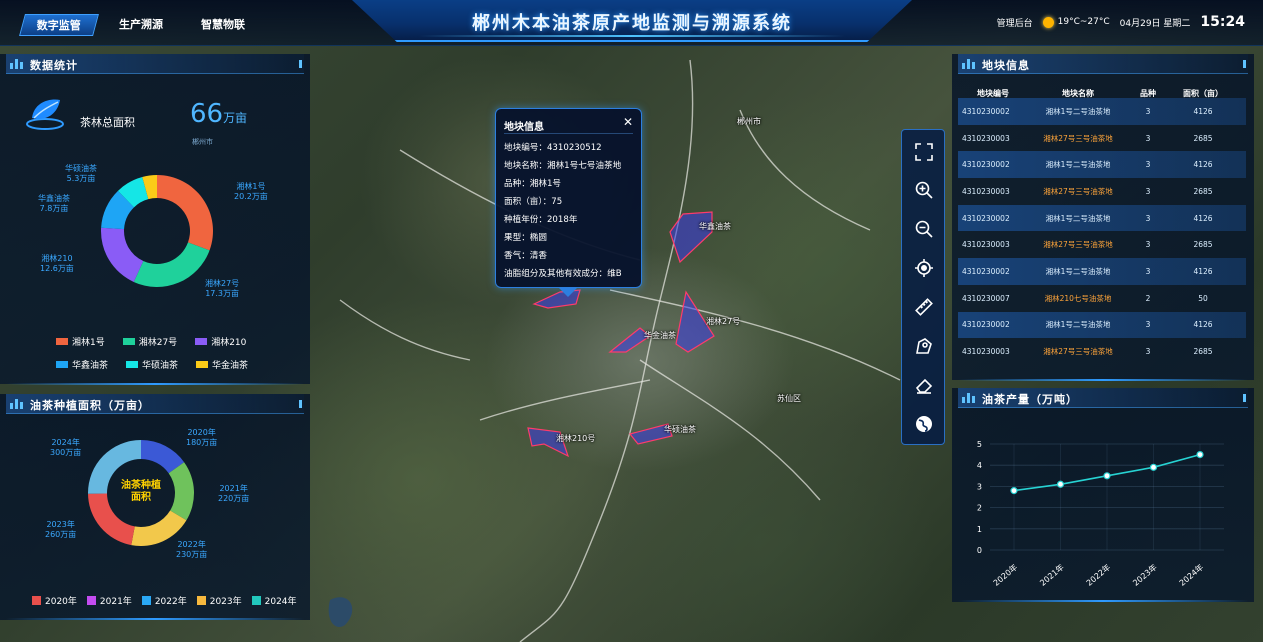 Image resolution: width=1263 pixels, height=642 pixels. Describe the element at coordinates (222, 288) in the screenshot. I see `label-x27: 湘林27号 17.3万亩` at that location.